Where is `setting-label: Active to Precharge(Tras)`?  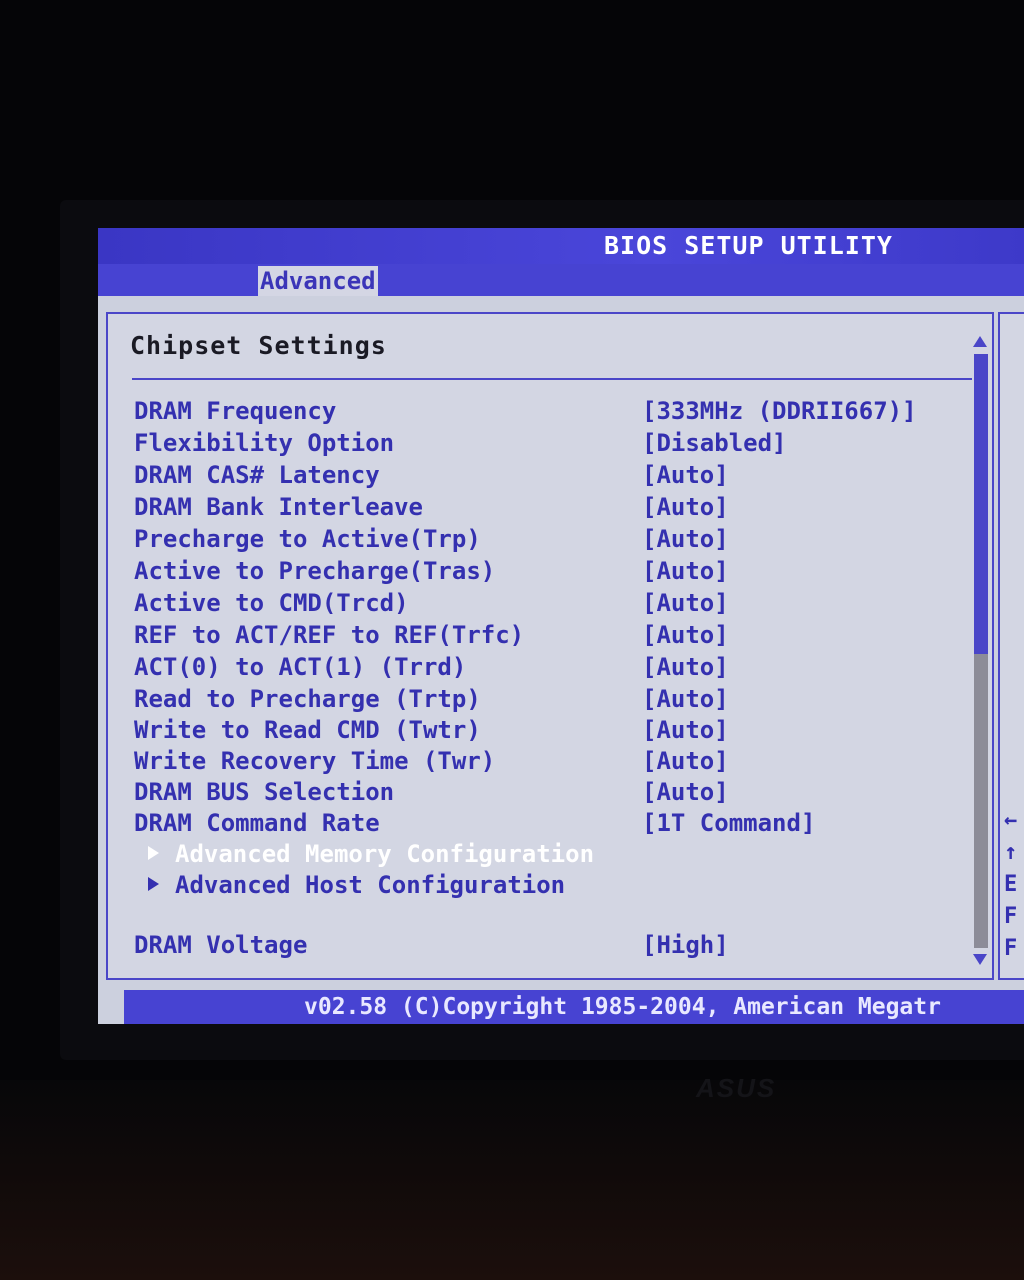
setting-label: Active to Precharge(Tras) is located at coordinates (315, 571).